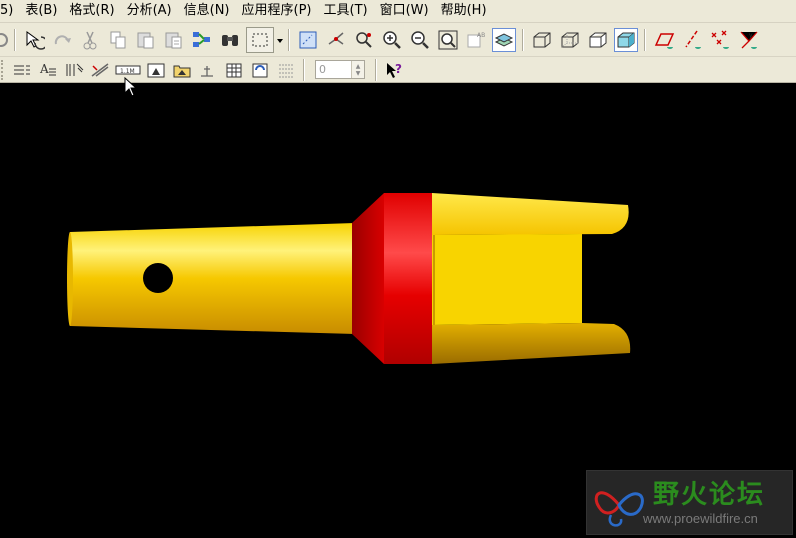 The image size is (796, 538). I want to click on menu-item-info: 信息(N), so click(207, 11).